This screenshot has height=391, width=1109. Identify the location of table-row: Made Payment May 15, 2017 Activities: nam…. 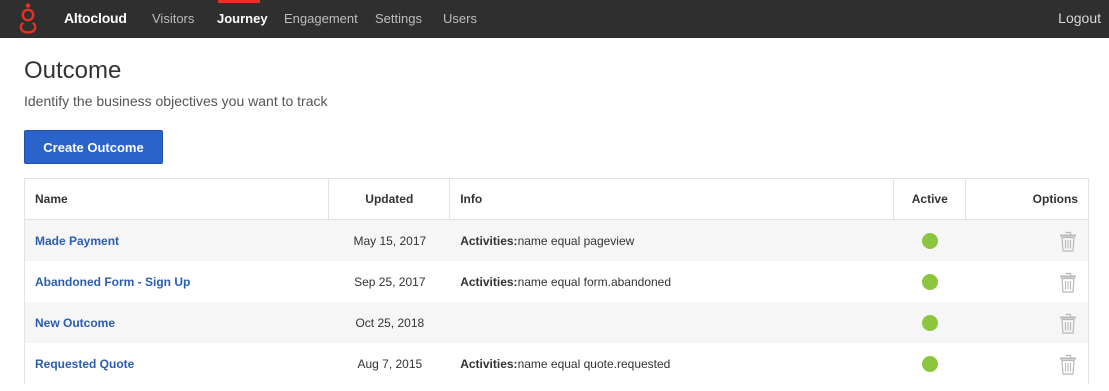
(556, 240).